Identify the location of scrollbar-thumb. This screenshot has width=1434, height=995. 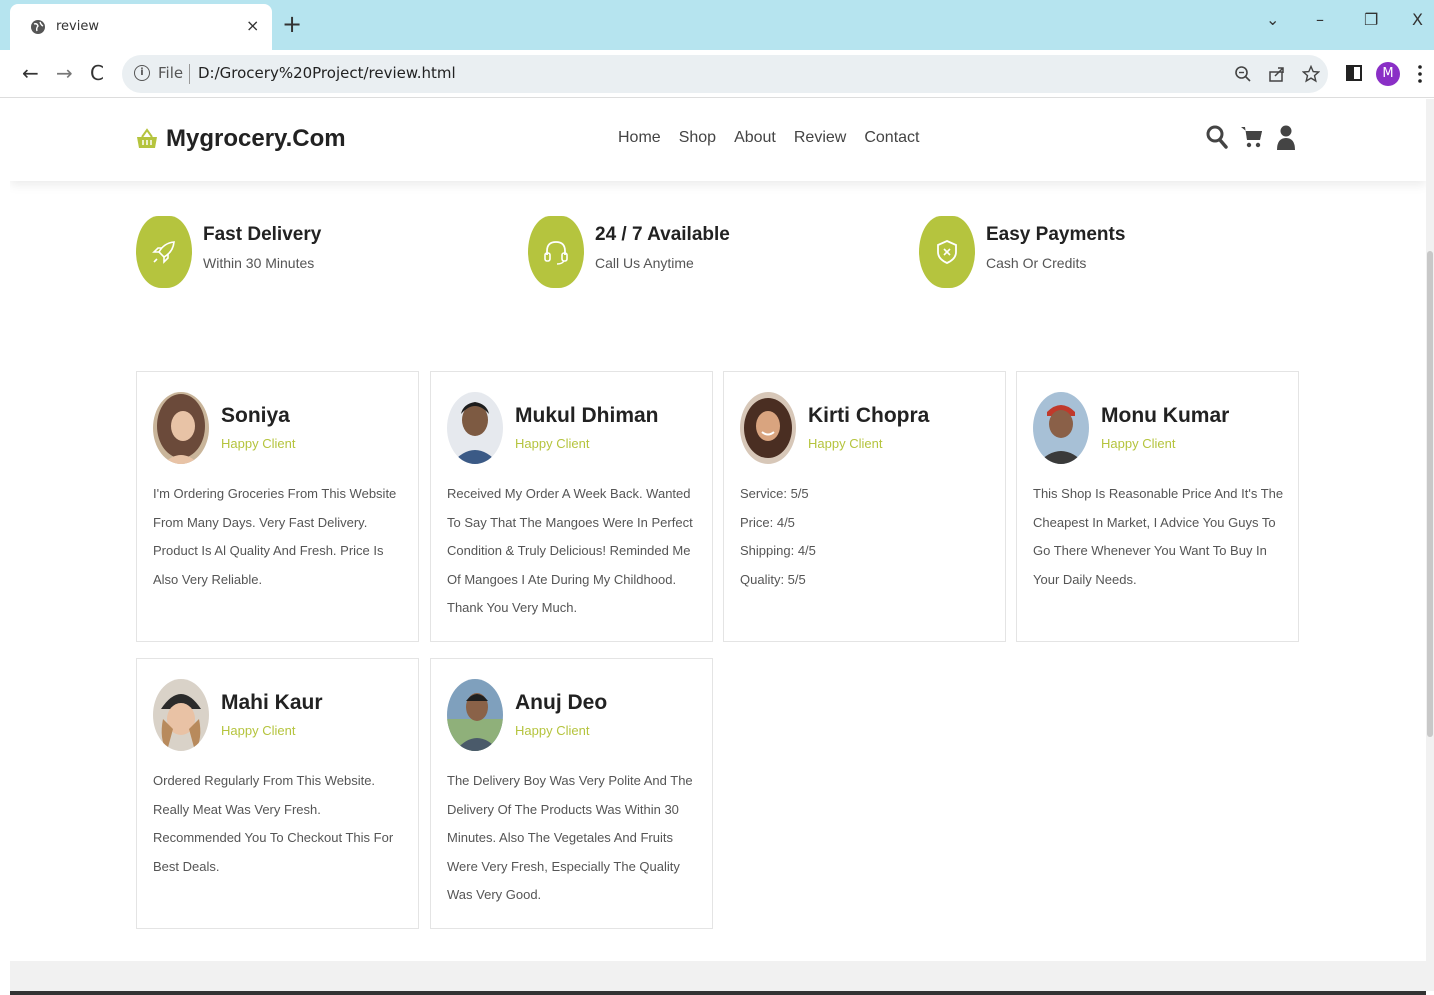
(1430, 494).